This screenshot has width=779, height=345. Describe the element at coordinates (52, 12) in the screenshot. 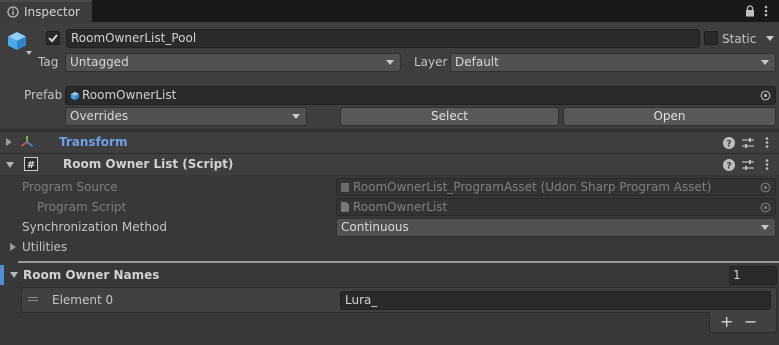

I see `tab-label: Inspector` at that location.